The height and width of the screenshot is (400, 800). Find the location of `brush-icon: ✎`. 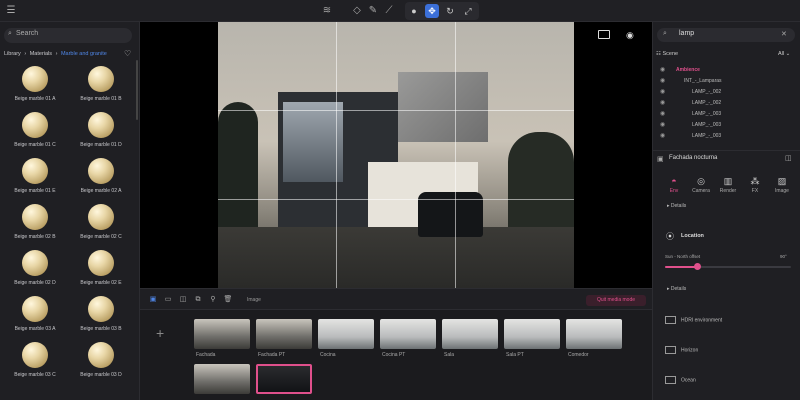

brush-icon: ✎ is located at coordinates (373, 11).